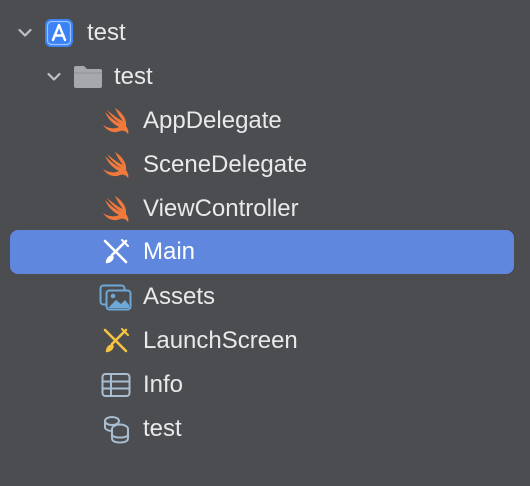 The width and height of the screenshot is (530, 486). What do you see at coordinates (262, 33) in the screenshot?
I see `tree-row-project: test` at bounding box center [262, 33].